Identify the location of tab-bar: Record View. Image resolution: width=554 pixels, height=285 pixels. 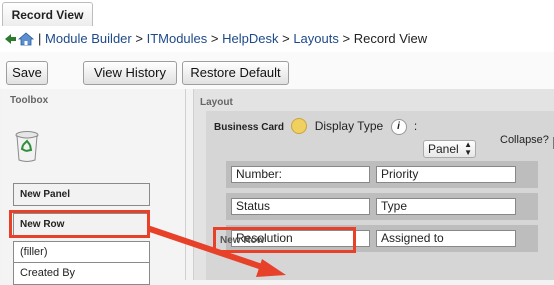
(277, 13).